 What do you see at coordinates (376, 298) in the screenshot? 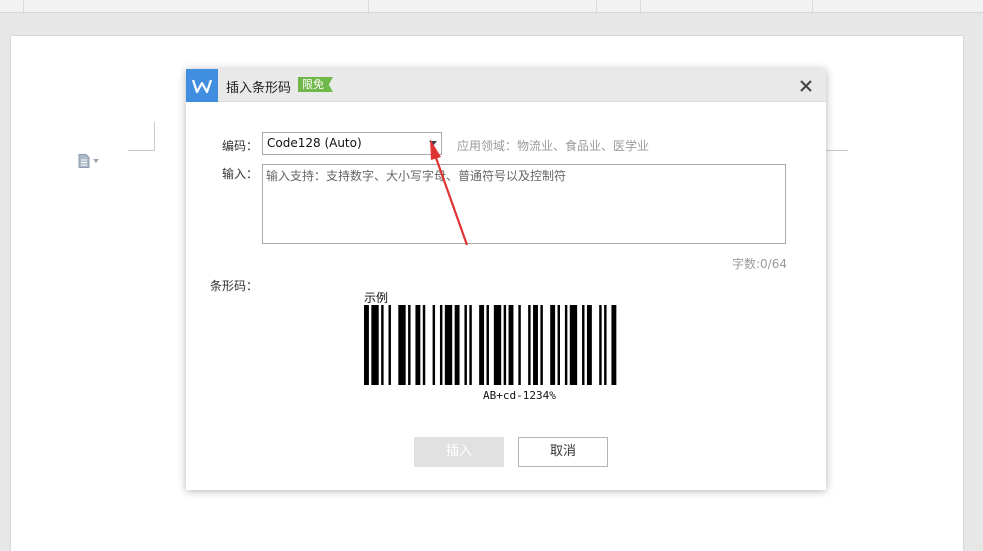
I see `sample-label: 示例` at bounding box center [376, 298].